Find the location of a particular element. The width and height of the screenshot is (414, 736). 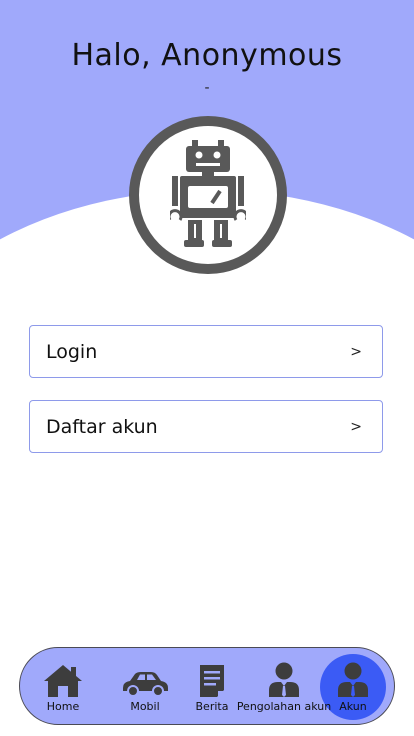

nav-label-berita: Berita is located at coordinates (212, 706).